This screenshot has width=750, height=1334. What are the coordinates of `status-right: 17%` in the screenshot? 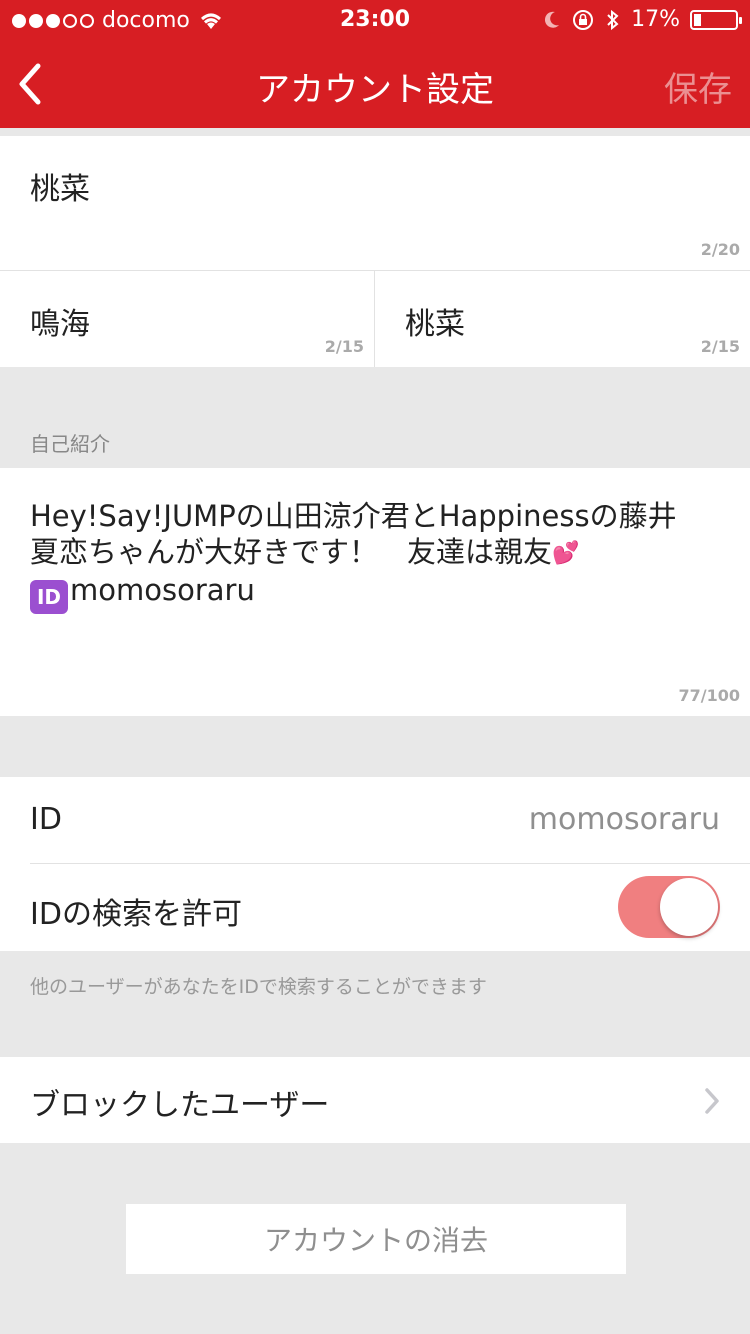 It's located at (642, 19).